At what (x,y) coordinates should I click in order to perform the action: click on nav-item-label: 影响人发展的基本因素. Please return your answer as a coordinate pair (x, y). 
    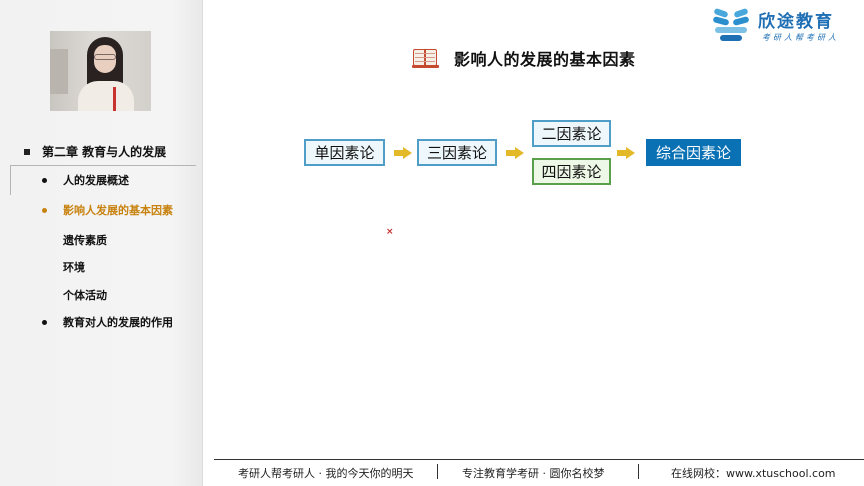
    Looking at the image, I should click on (118, 210).